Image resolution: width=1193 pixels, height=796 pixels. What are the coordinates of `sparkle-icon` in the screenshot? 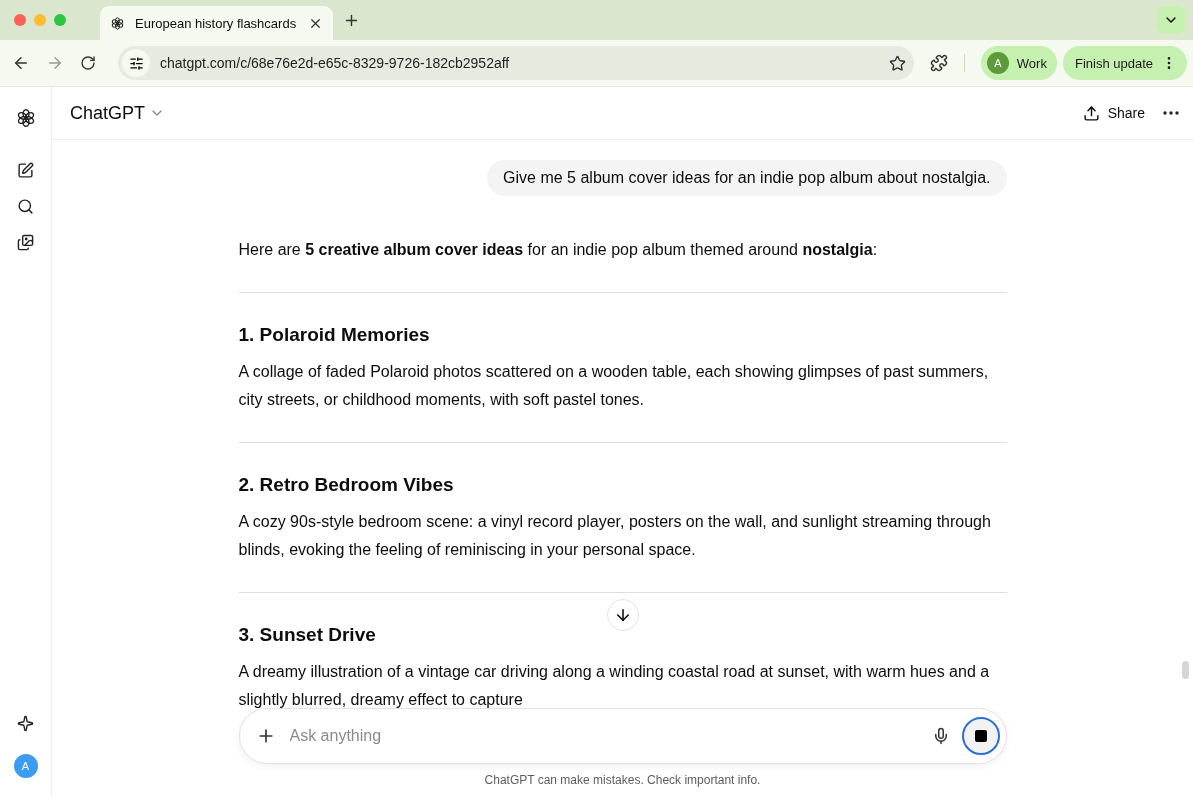 It's located at (25, 723).